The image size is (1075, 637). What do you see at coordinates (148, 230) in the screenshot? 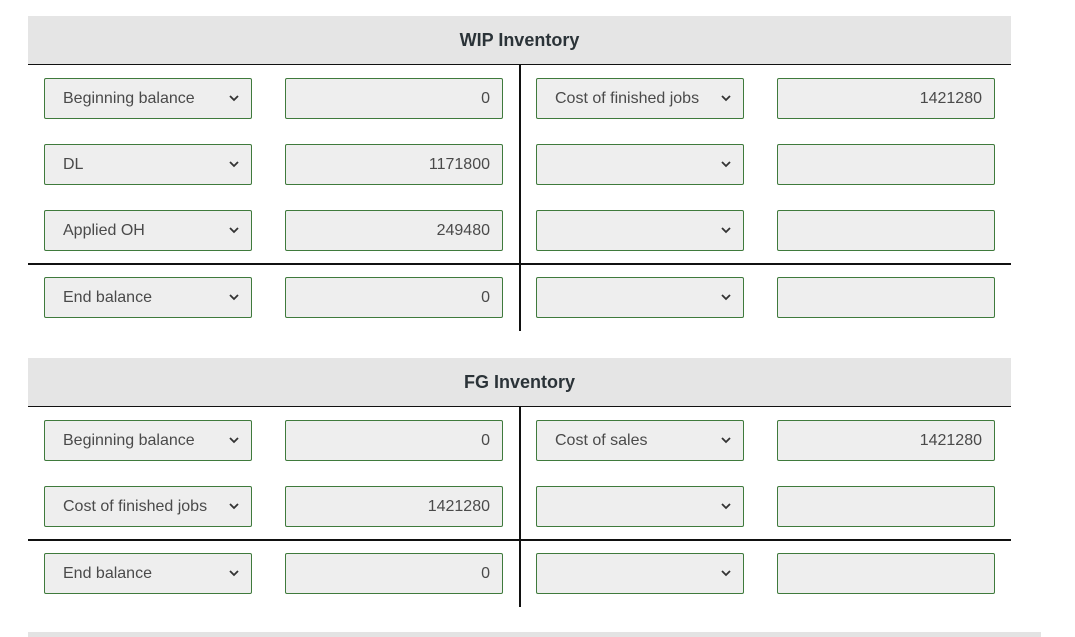
I see `wip-row-3-debit-account-select: Applied OH` at bounding box center [148, 230].